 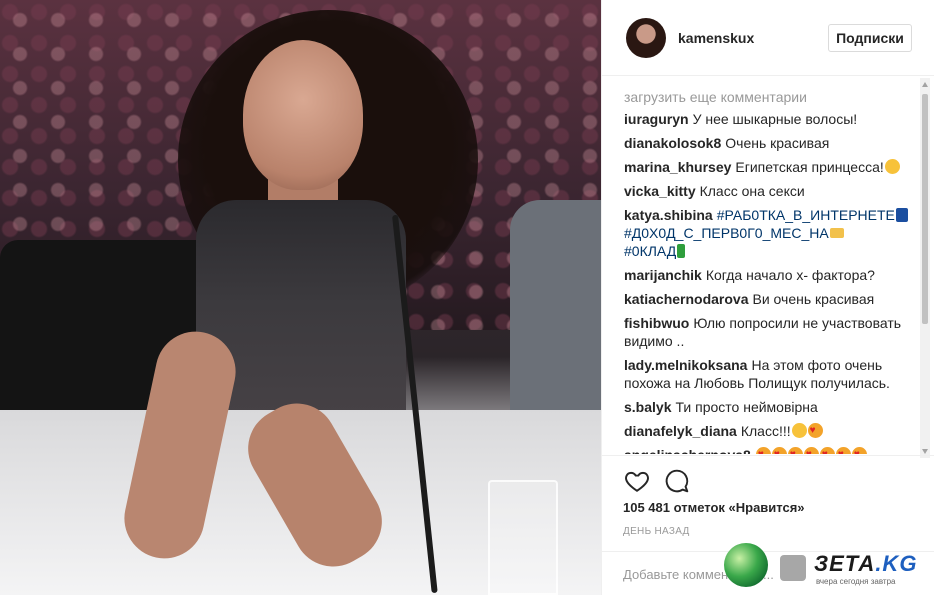 I want to click on comment: iuraguryn У нее шыкарные волосы!, so click(x=768, y=119).